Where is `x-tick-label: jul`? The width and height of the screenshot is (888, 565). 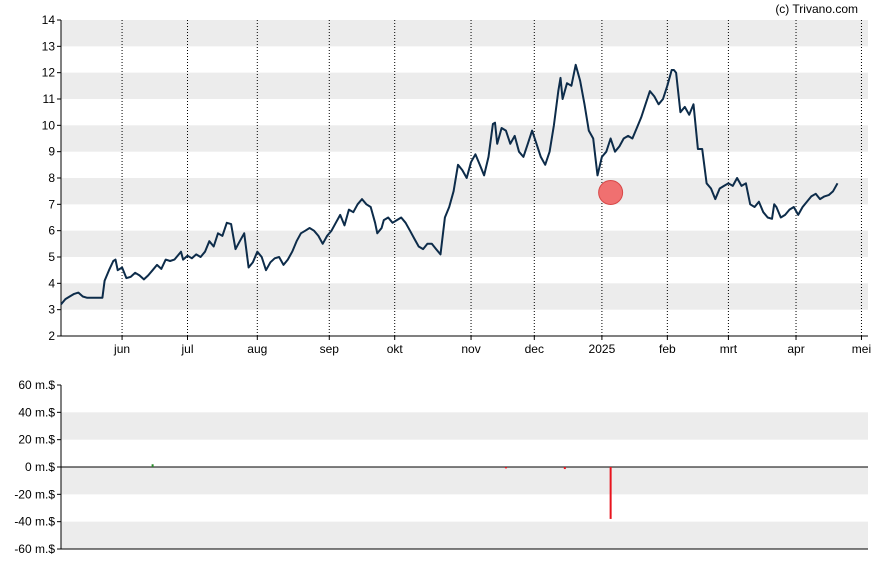
x-tick-label: jul is located at coordinates (186, 349).